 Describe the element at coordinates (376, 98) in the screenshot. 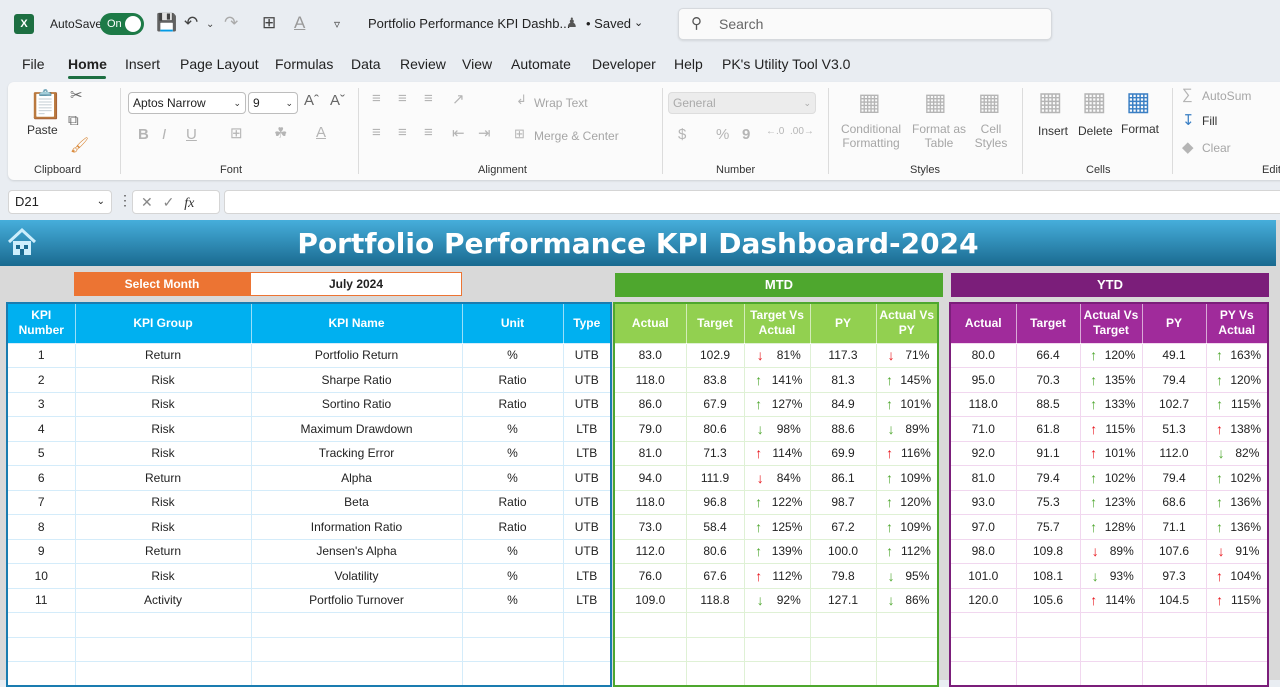

I see `align-top-icon: ≡` at that location.